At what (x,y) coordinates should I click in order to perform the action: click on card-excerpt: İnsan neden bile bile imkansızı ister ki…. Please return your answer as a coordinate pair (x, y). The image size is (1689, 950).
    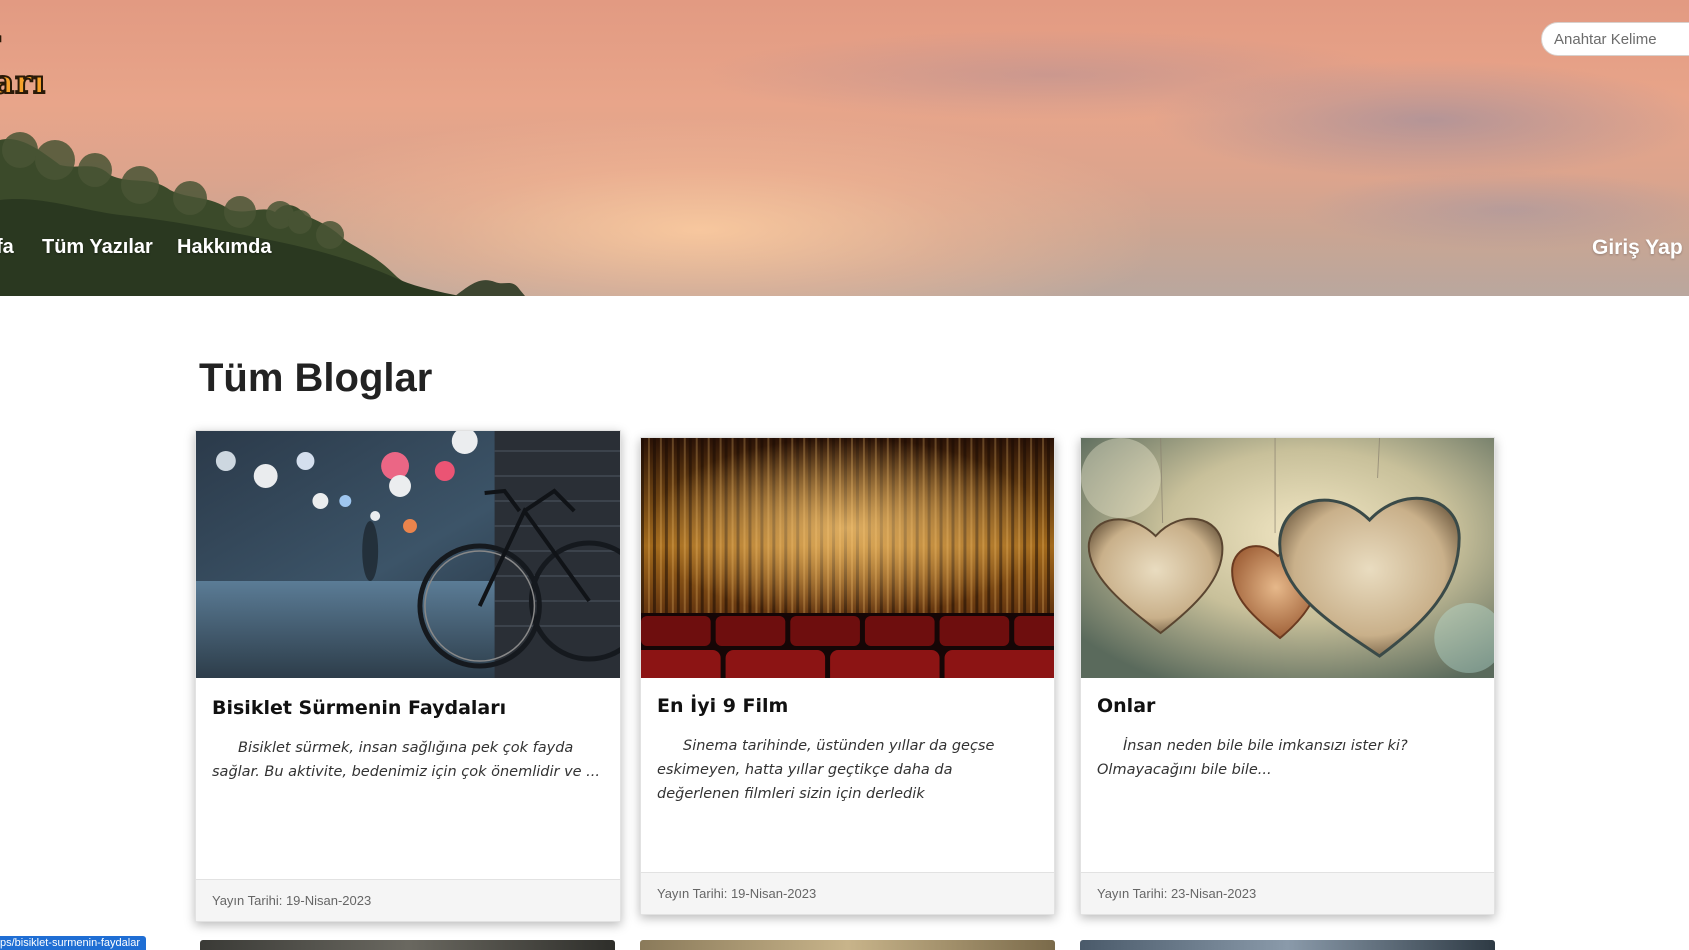
    Looking at the image, I should click on (1252, 758).